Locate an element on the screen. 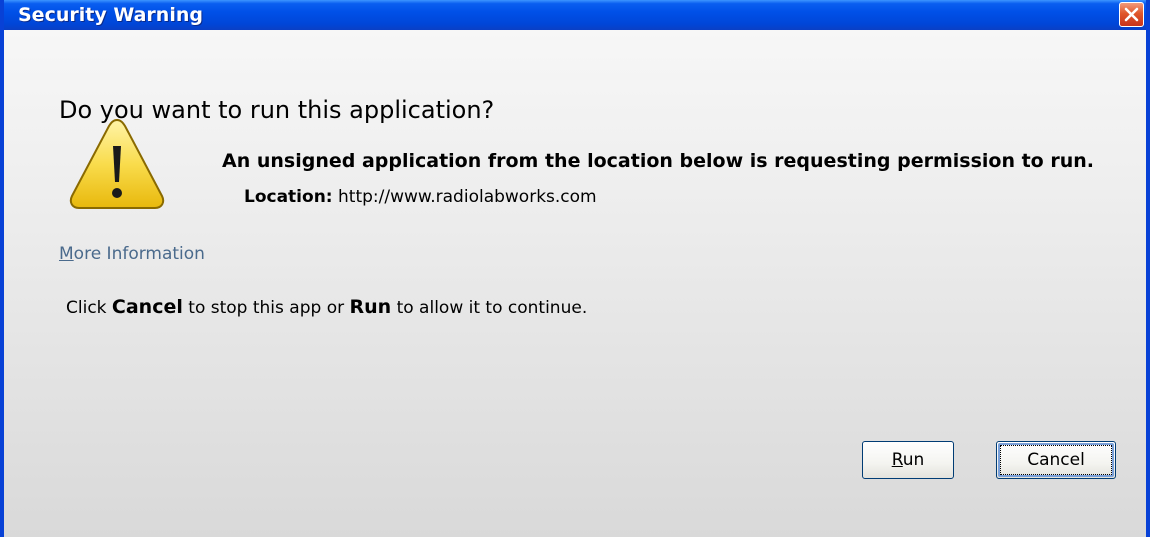  cancel-label: Cancel is located at coordinates (1056, 460).